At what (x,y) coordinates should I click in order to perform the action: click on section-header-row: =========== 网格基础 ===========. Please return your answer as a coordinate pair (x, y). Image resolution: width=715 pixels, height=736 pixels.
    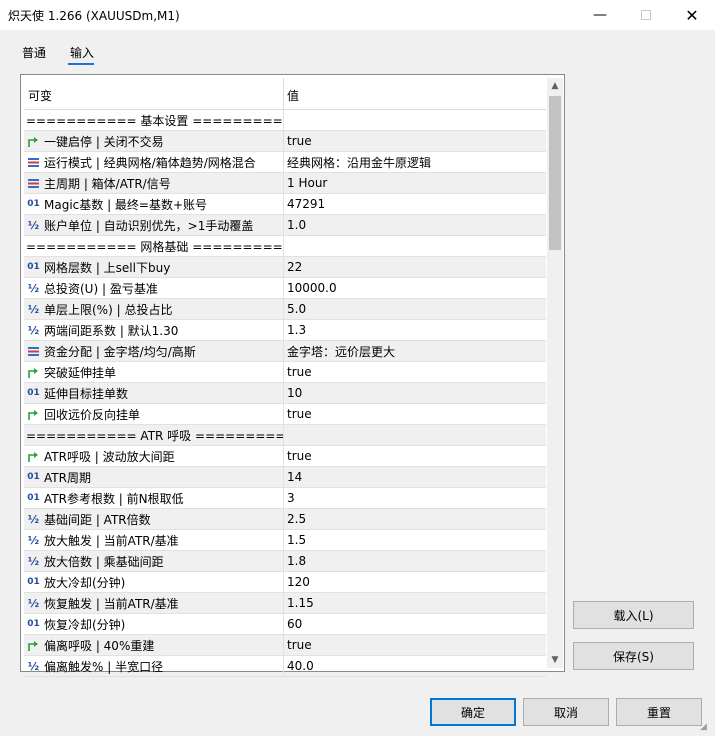
    Looking at the image, I should click on (285, 246).